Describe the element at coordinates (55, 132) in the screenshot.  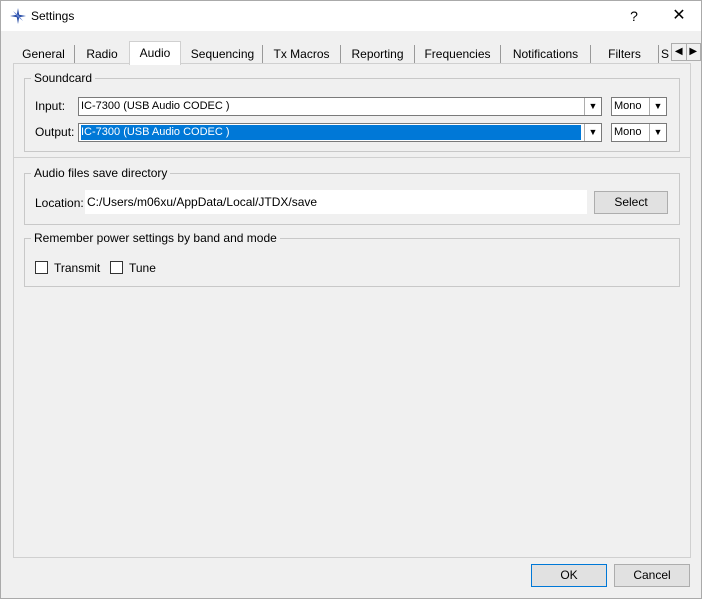
I see `output-label: Output:` at that location.